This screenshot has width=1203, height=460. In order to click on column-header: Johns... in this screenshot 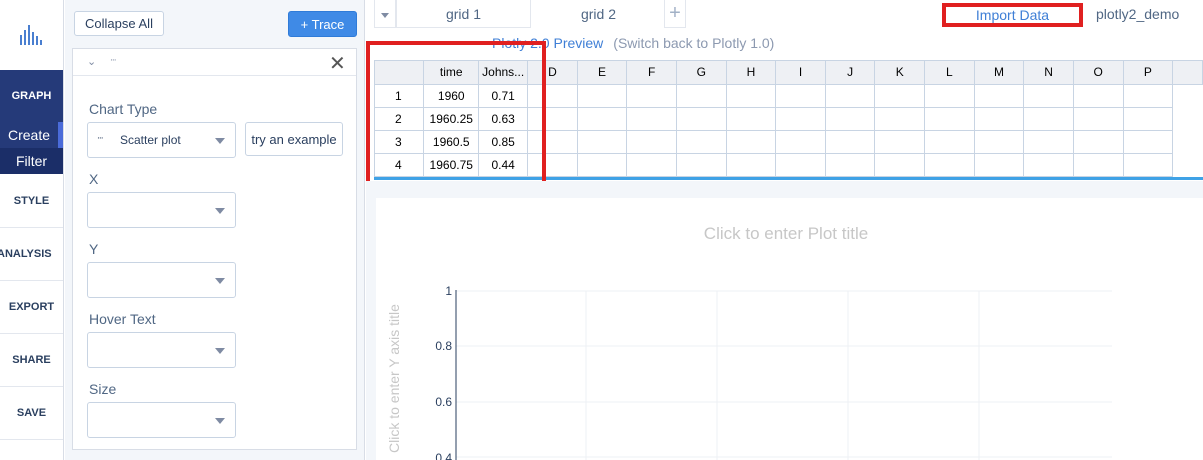, I will do `click(503, 73)`.